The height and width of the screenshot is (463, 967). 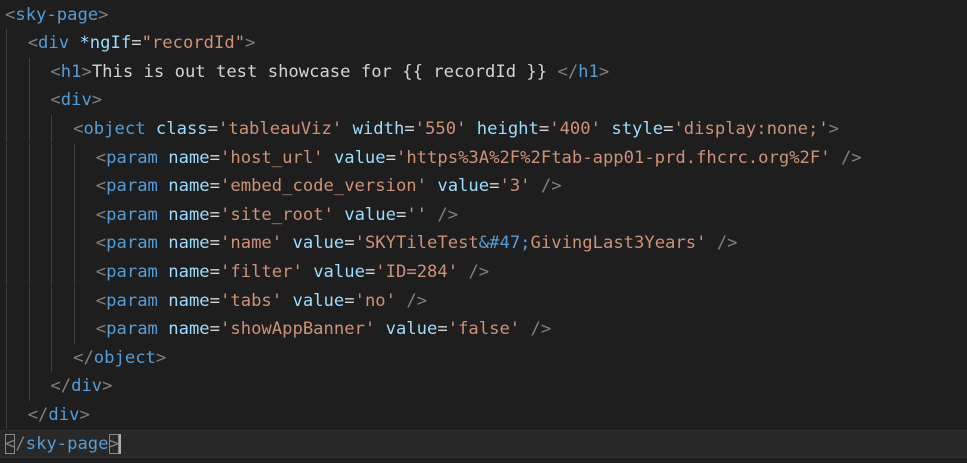 What do you see at coordinates (483, 100) in the screenshot?
I see `code-line: <div>` at bounding box center [483, 100].